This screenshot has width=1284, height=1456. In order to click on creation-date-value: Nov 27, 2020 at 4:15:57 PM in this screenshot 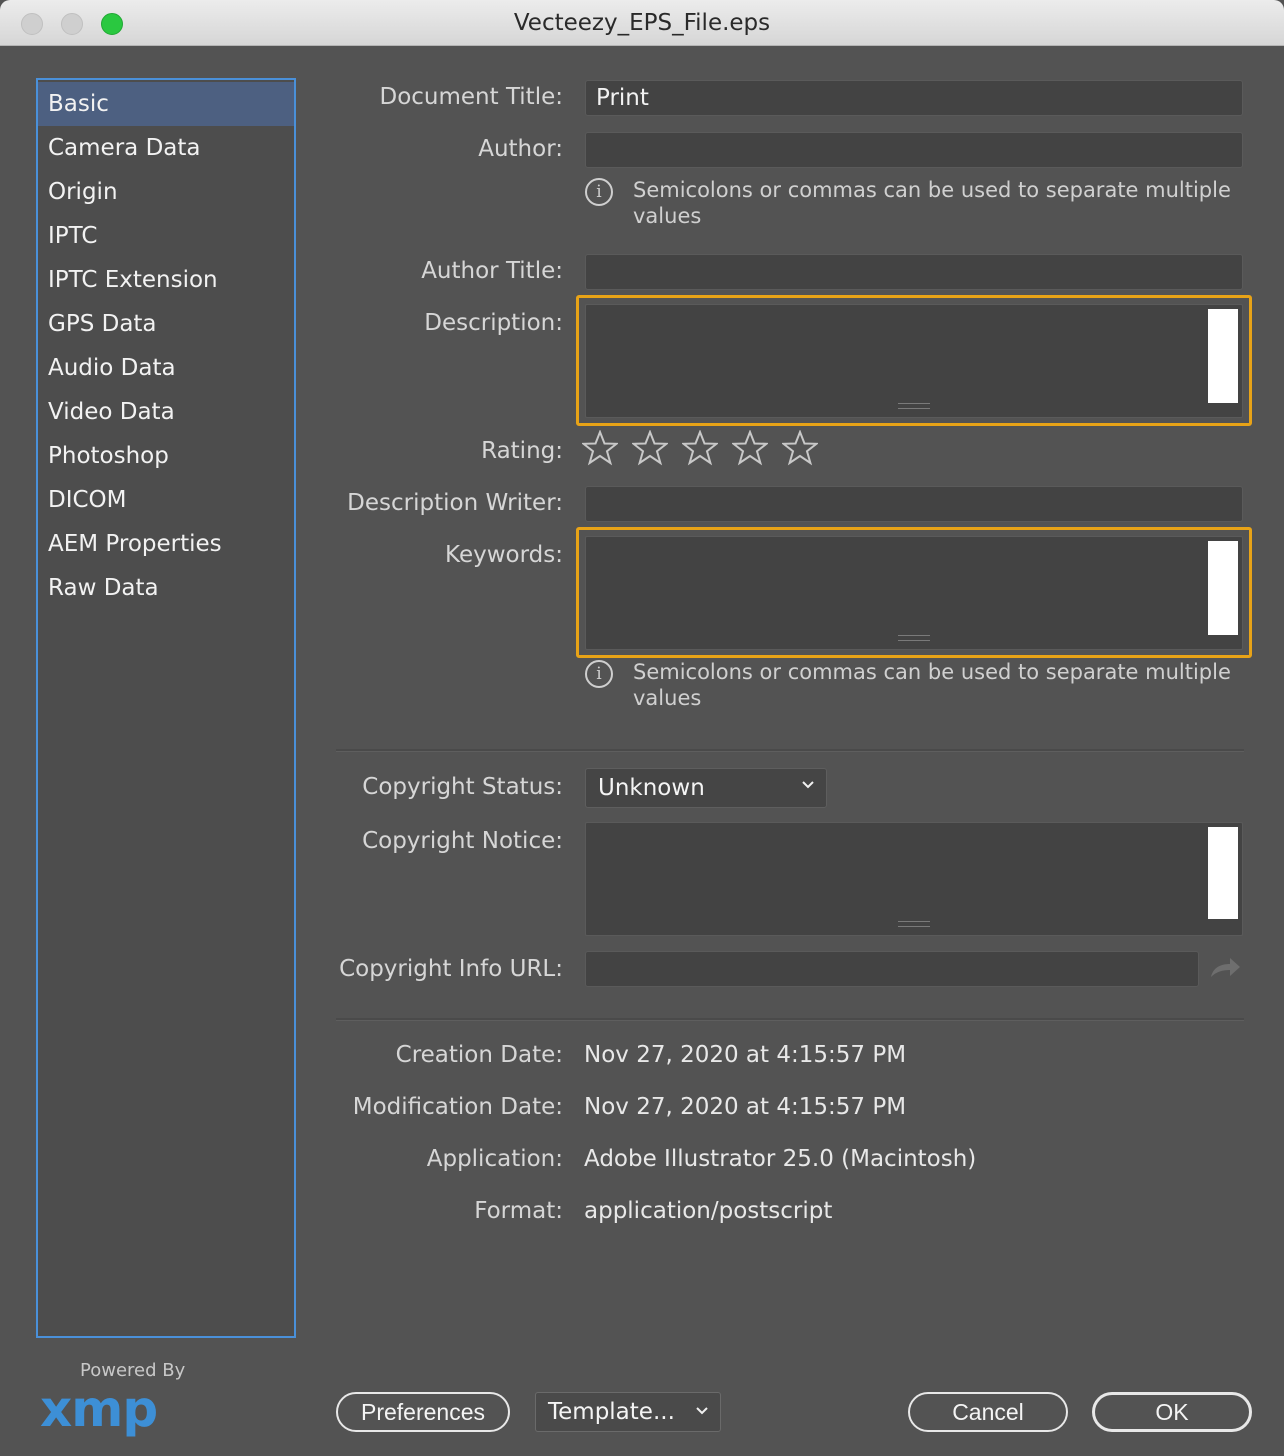, I will do `click(745, 1055)`.